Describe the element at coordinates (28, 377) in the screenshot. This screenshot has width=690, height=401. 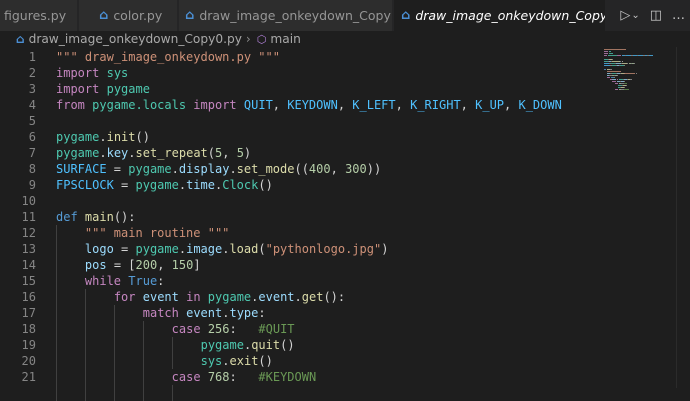
I see `line-number: 21` at that location.